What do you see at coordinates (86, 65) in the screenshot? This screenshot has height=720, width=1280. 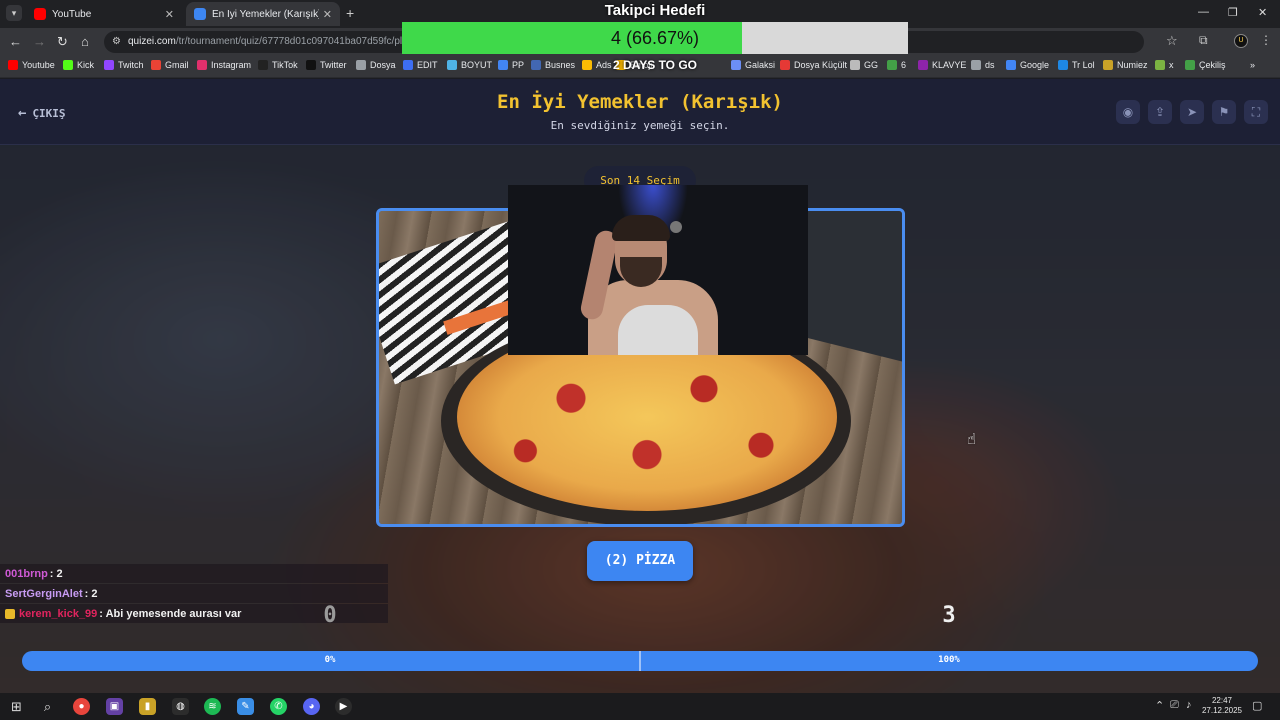 I see `bookmark-label: Kick` at bounding box center [86, 65].